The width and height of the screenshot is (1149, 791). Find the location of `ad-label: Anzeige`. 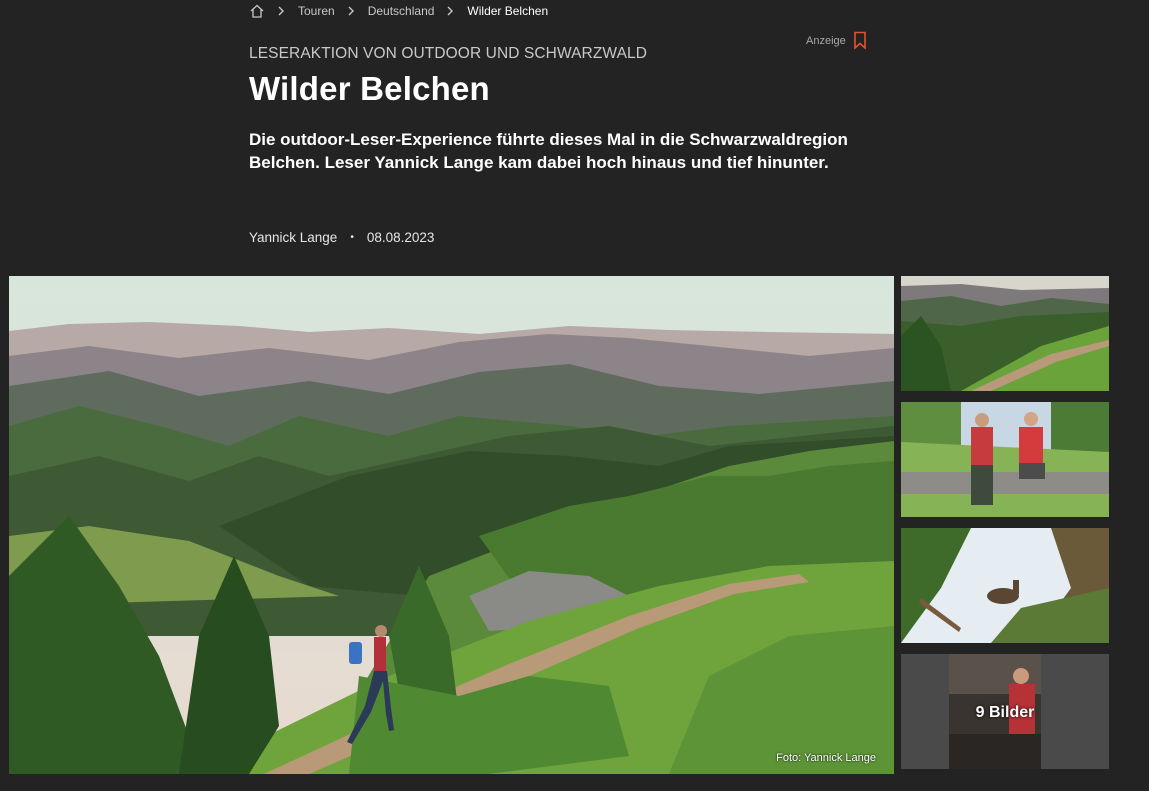

ad-label: Anzeige is located at coordinates (836, 40).